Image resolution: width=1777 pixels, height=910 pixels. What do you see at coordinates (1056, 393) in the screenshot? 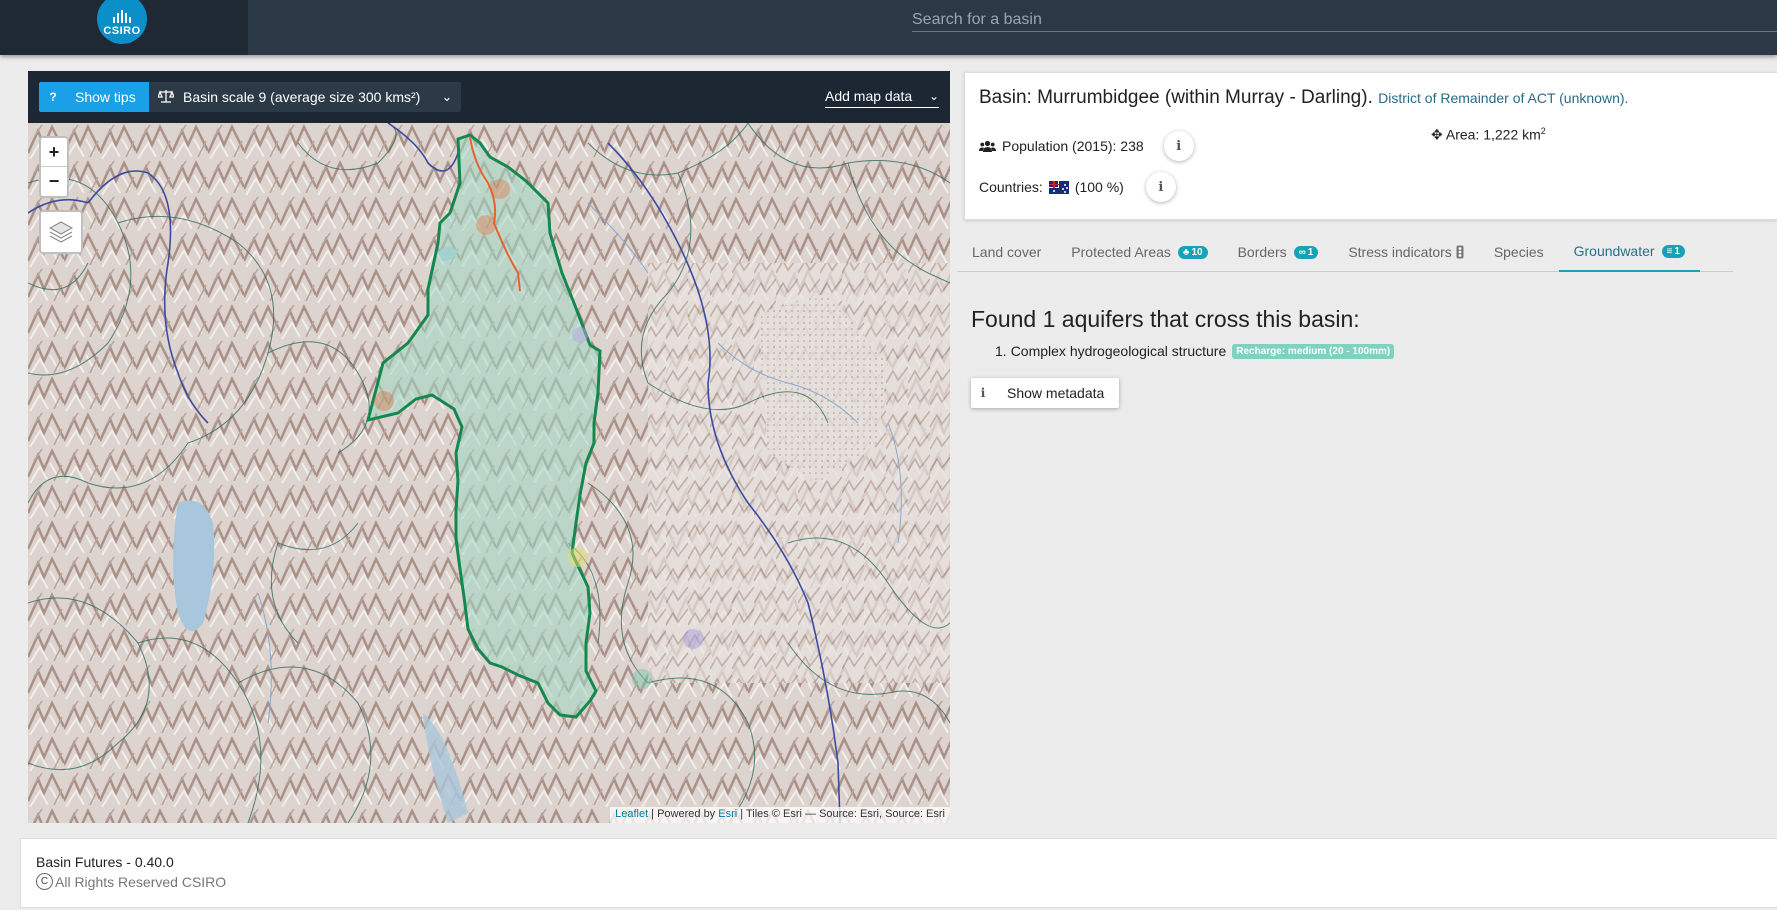
I see `show-metadata-label: Show metadata` at bounding box center [1056, 393].